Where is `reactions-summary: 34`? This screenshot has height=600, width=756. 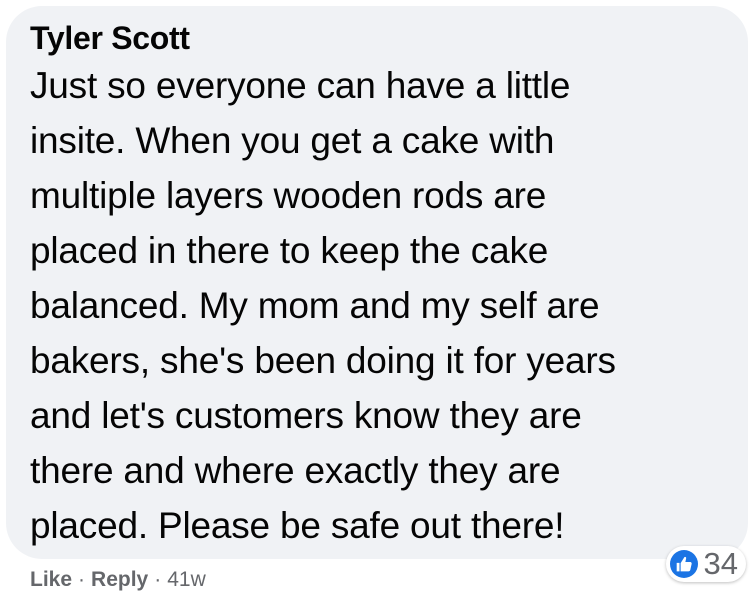
reactions-summary: 34 is located at coordinates (705, 564).